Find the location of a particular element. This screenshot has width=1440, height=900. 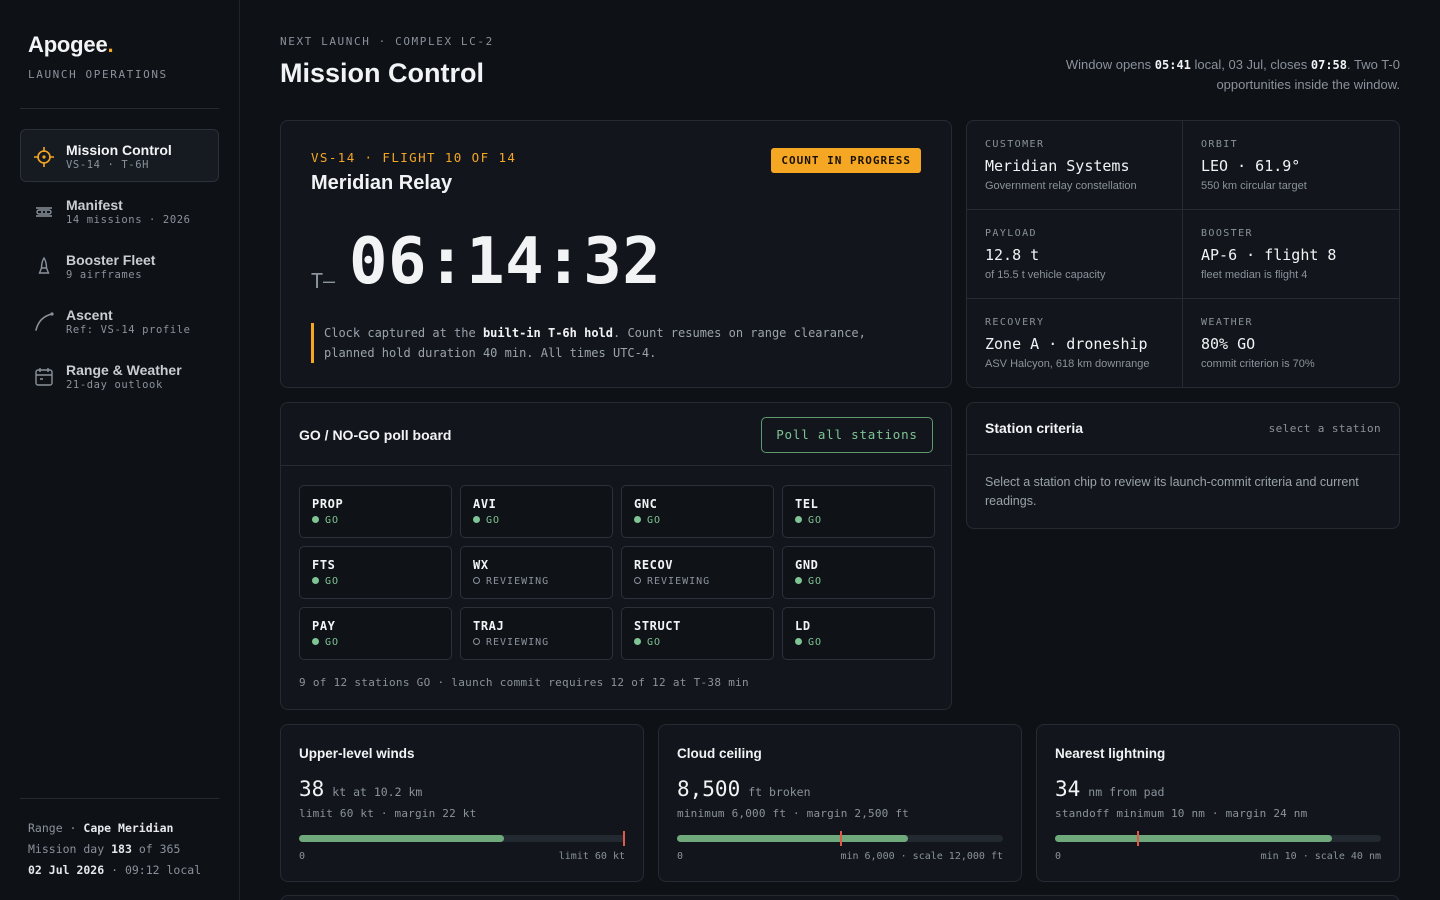

fact-weather: WEATHER 80% GO commit criterion is 70% is located at coordinates (1258, 343).